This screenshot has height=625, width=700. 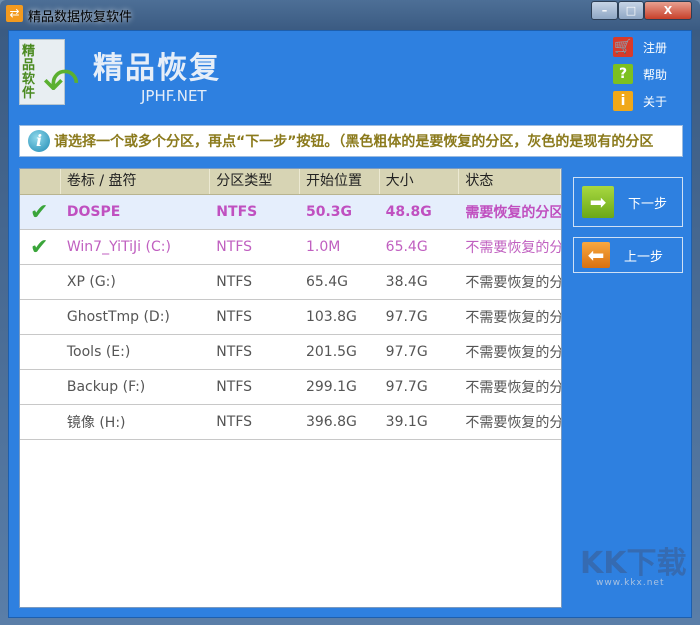 I want to click on watermark-logo: KK下载, so click(x=633, y=563).